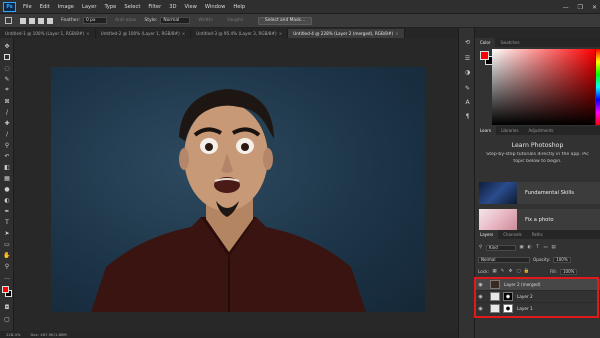 Image resolution: width=600 pixels, height=338 pixels. I want to click on eraser-tool-icon: ◧, so click(7, 167).